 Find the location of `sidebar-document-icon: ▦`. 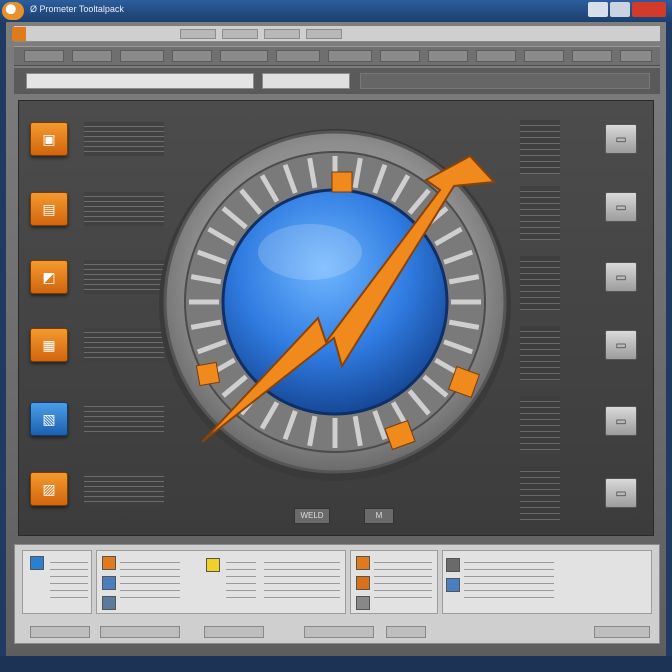

sidebar-document-icon: ▦ is located at coordinates (49, 345).